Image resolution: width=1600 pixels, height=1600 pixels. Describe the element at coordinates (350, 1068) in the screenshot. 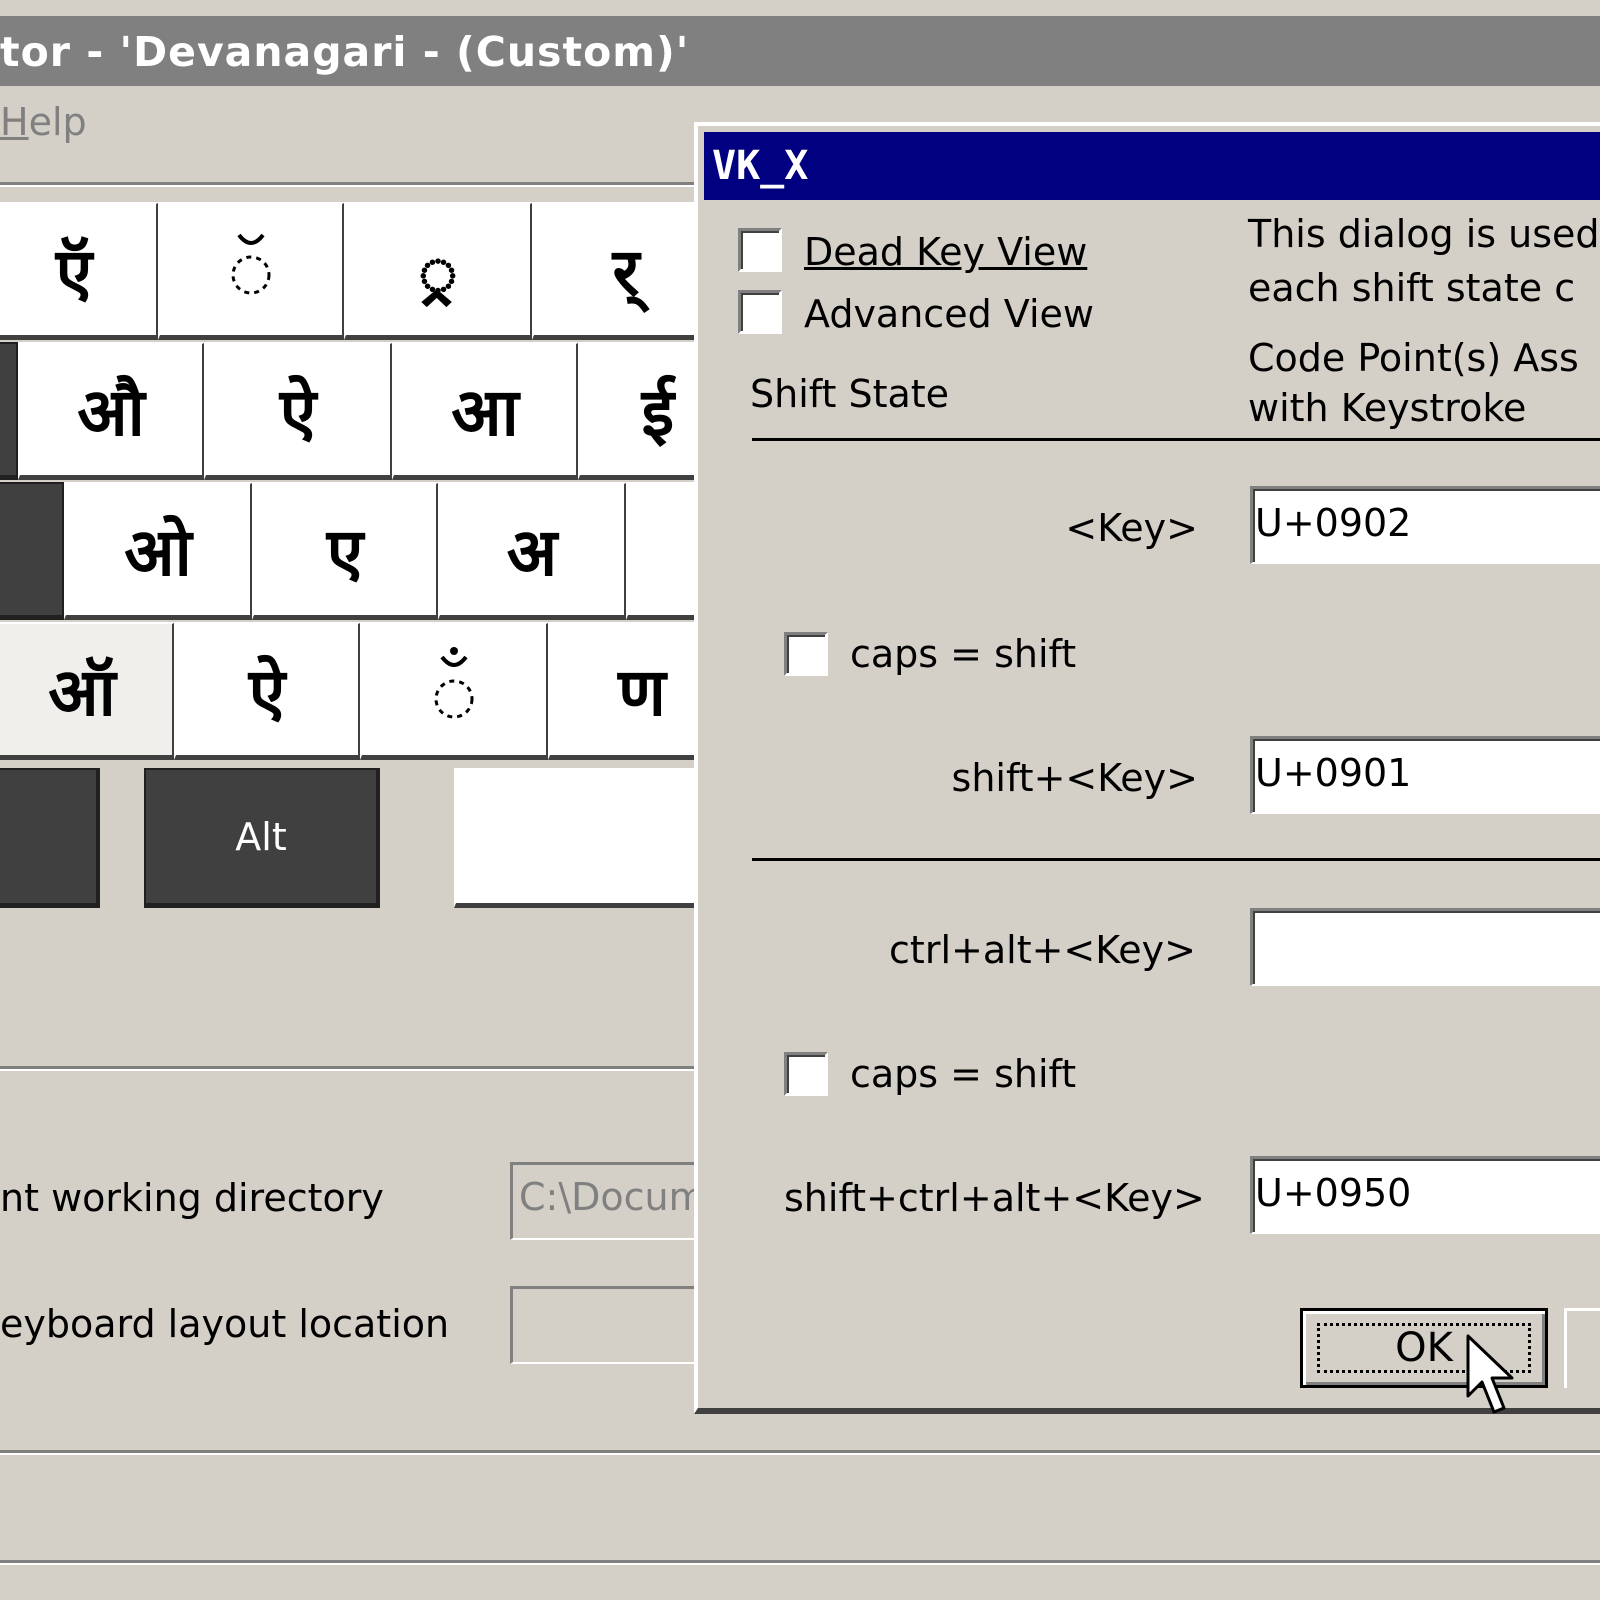

I see `keyboard-separator` at that location.